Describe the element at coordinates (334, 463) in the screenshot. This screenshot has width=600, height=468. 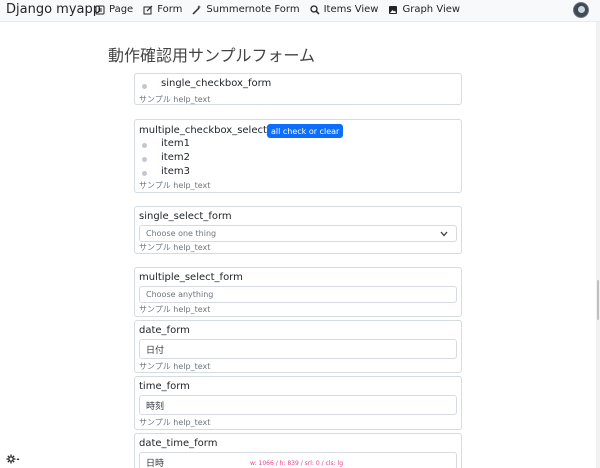
I see `debug-class: cls: lg` at that location.